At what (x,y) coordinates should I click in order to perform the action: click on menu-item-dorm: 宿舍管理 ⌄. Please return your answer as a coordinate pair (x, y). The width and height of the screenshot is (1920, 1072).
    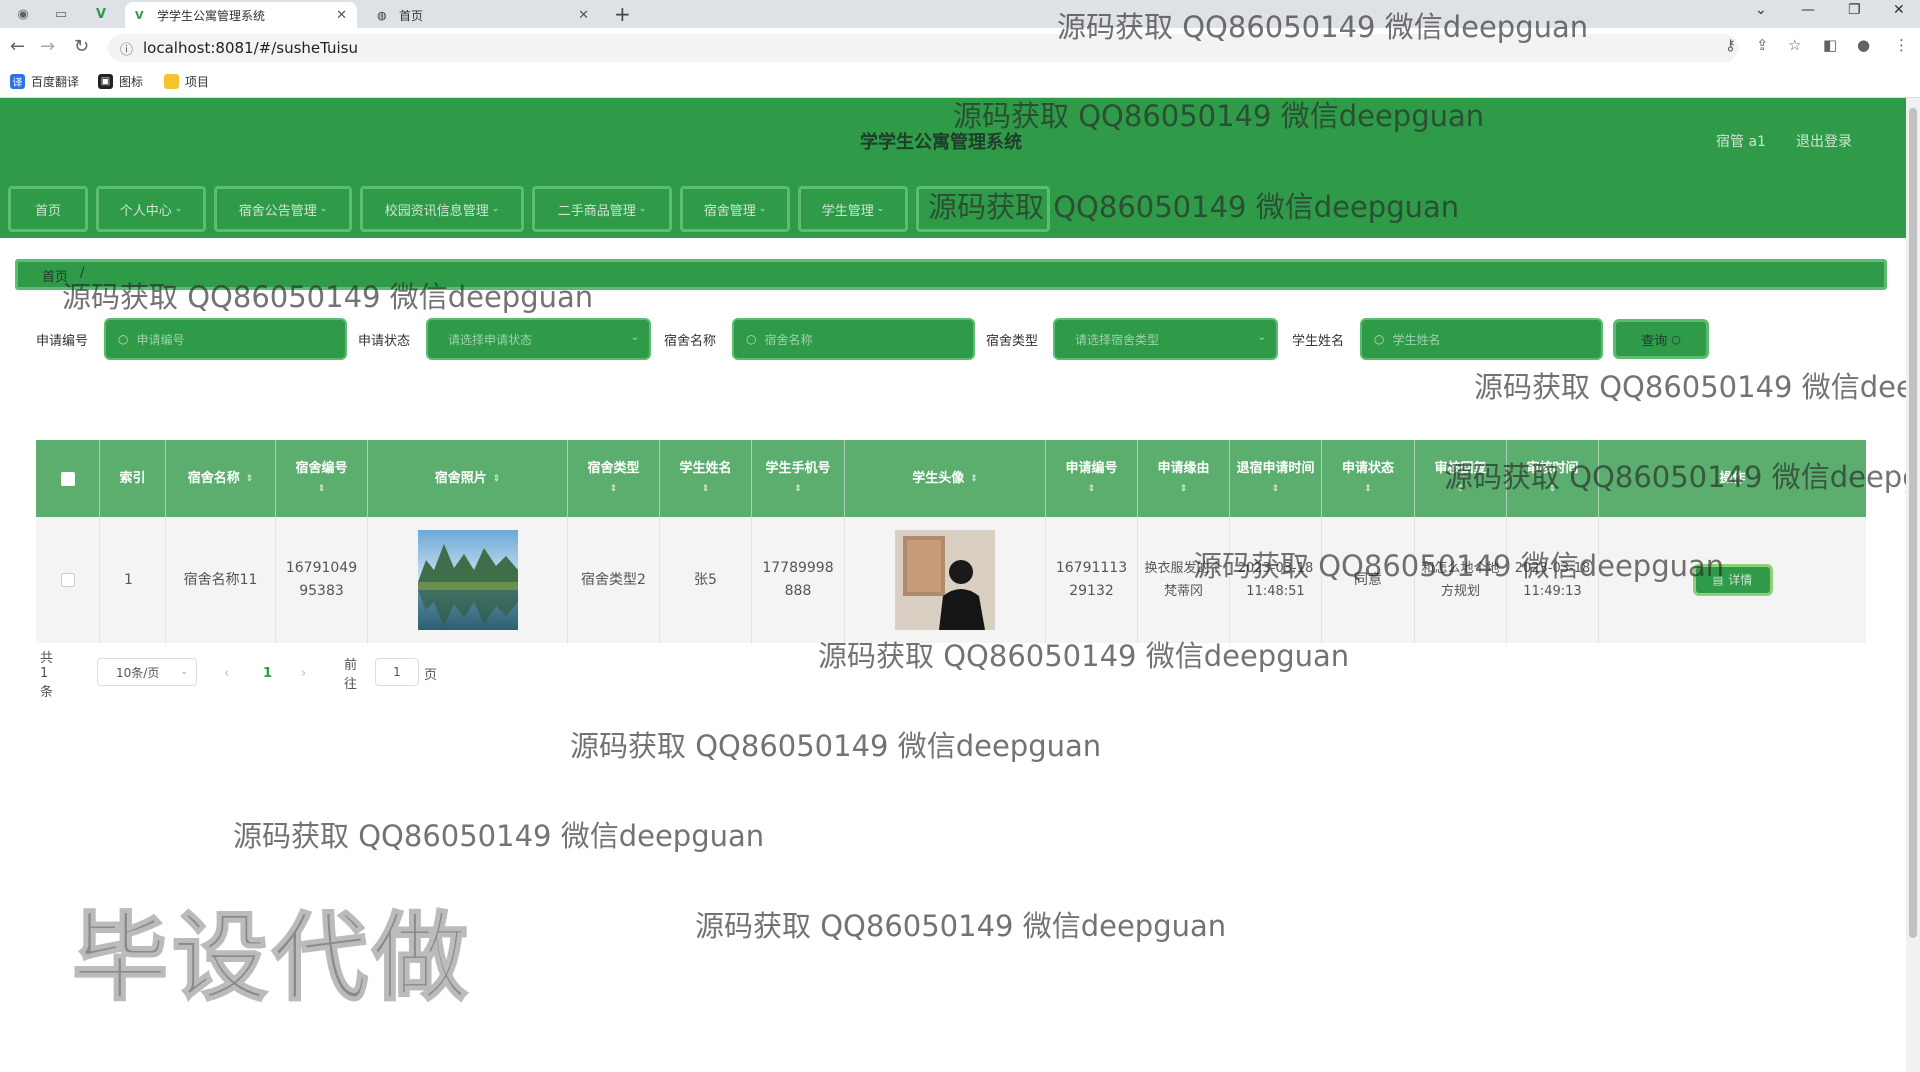
    Looking at the image, I should click on (735, 209).